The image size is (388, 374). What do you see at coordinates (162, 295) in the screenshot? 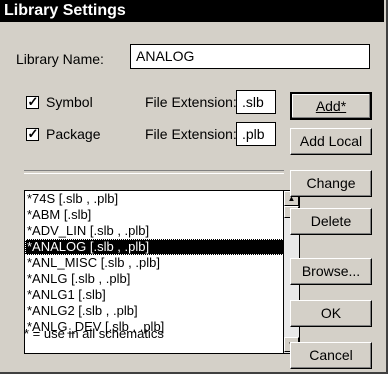
I see `list-item: *ANLG1 [.slb]` at bounding box center [162, 295].